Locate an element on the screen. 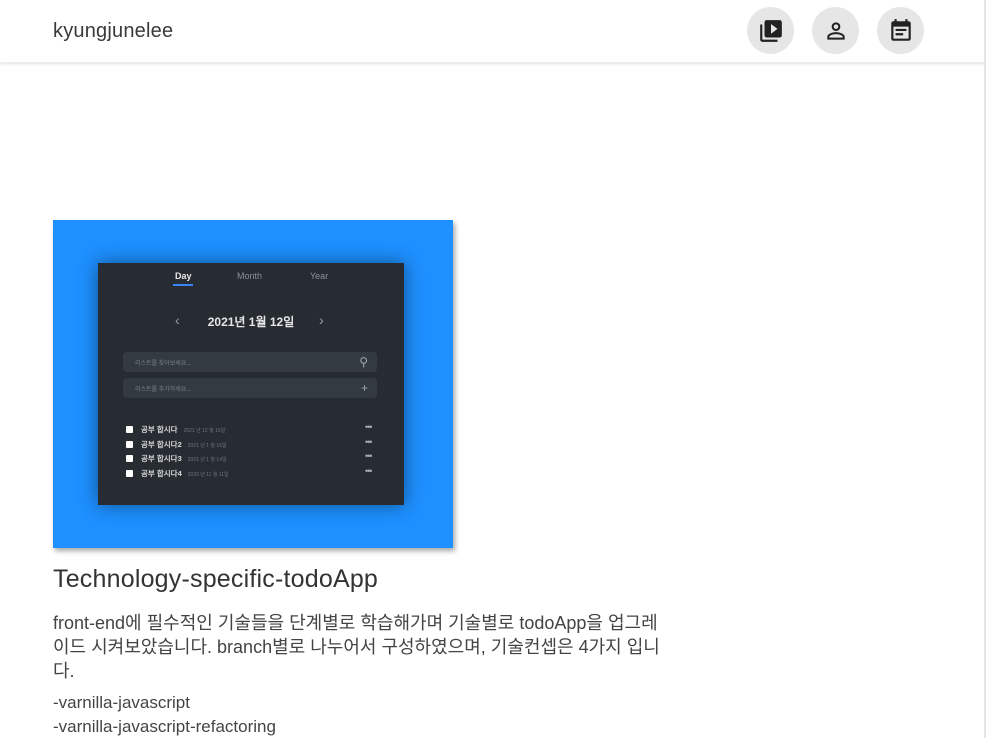  calendar-button is located at coordinates (900, 30).